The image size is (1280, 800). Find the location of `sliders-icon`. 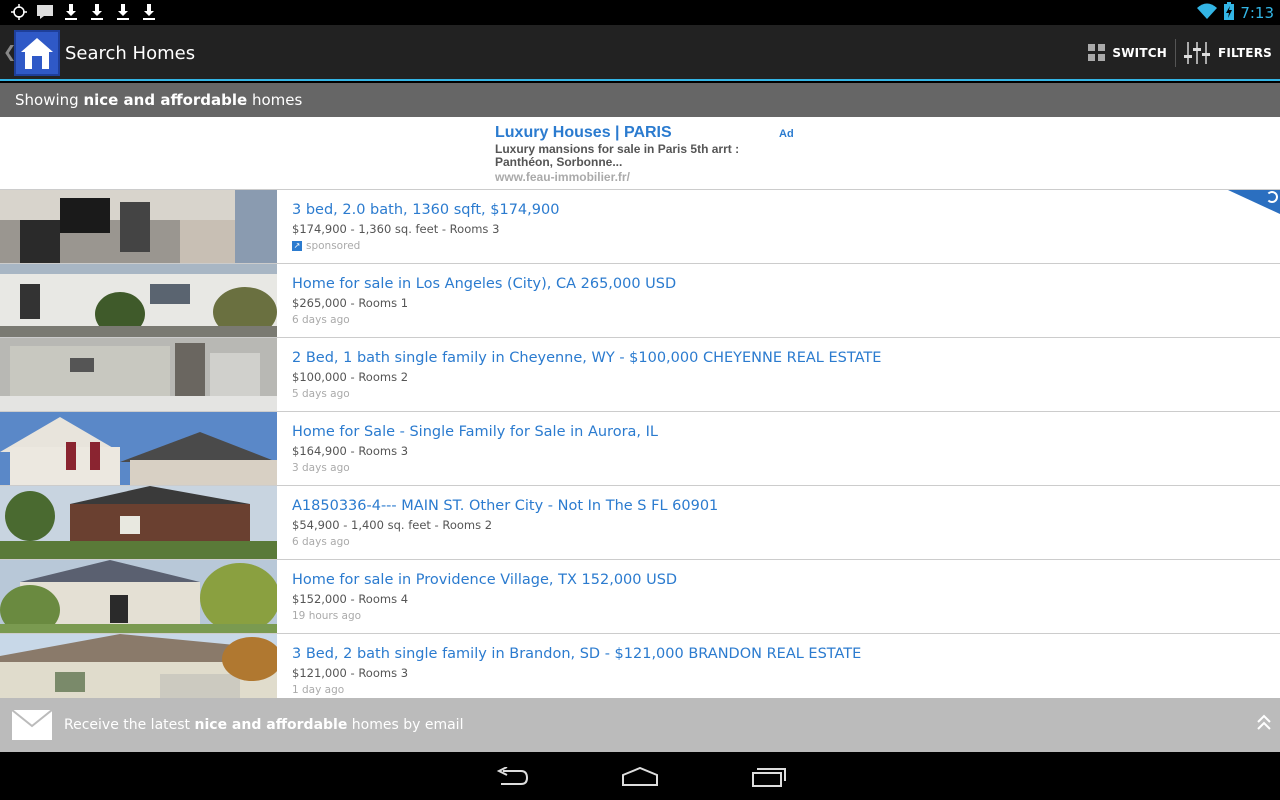

sliders-icon is located at coordinates (1197, 53).